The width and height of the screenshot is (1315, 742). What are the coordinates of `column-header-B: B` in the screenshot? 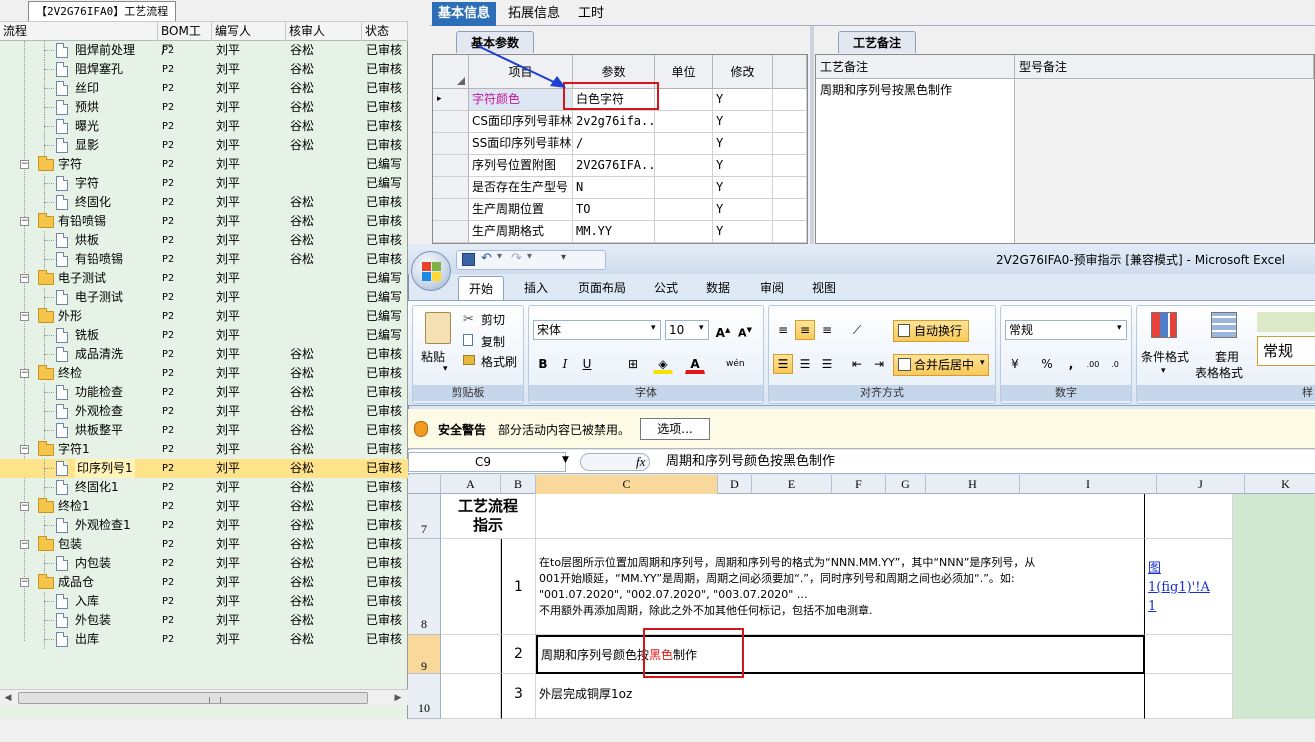 It's located at (518, 484).